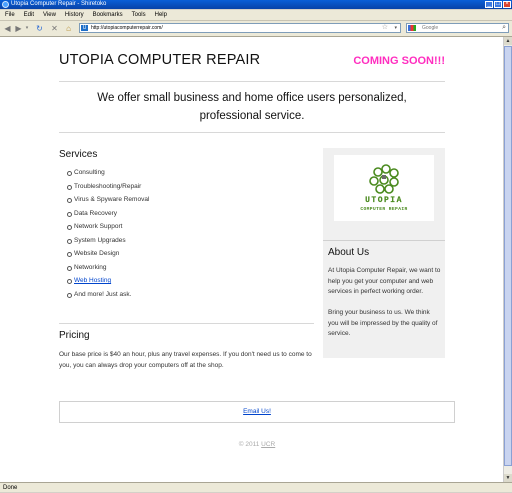 The height and width of the screenshot is (493, 512). I want to click on menu-view: View, so click(49, 15).